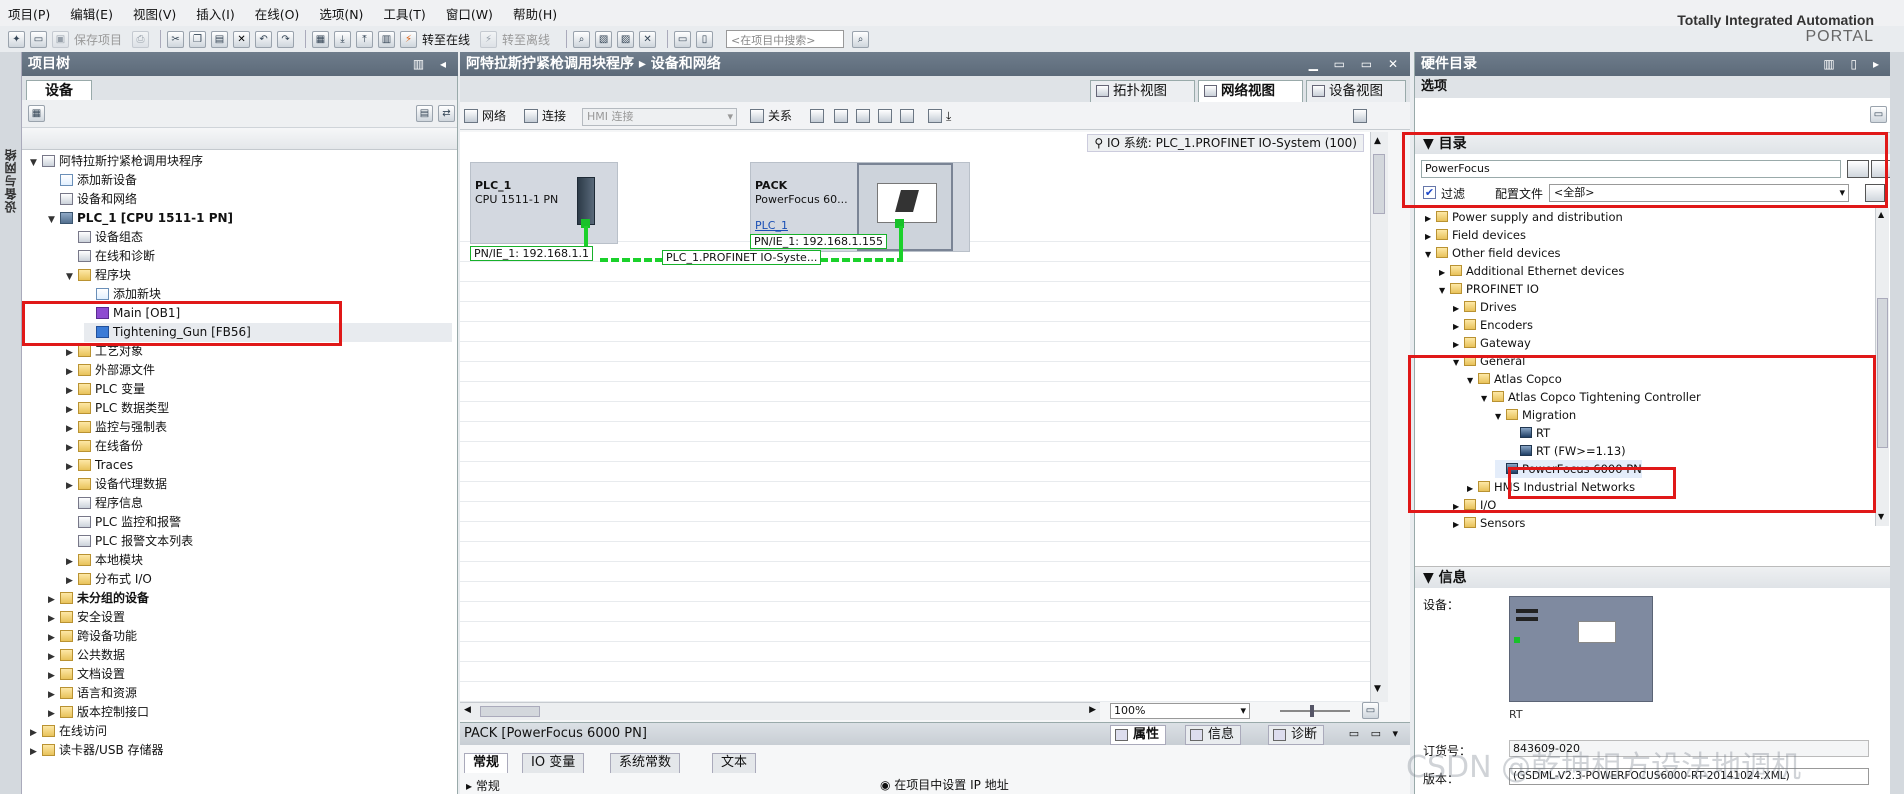  What do you see at coordinates (259, 389) in the screenshot?
I see `tree-item: ▶ PLC 变量` at bounding box center [259, 389].